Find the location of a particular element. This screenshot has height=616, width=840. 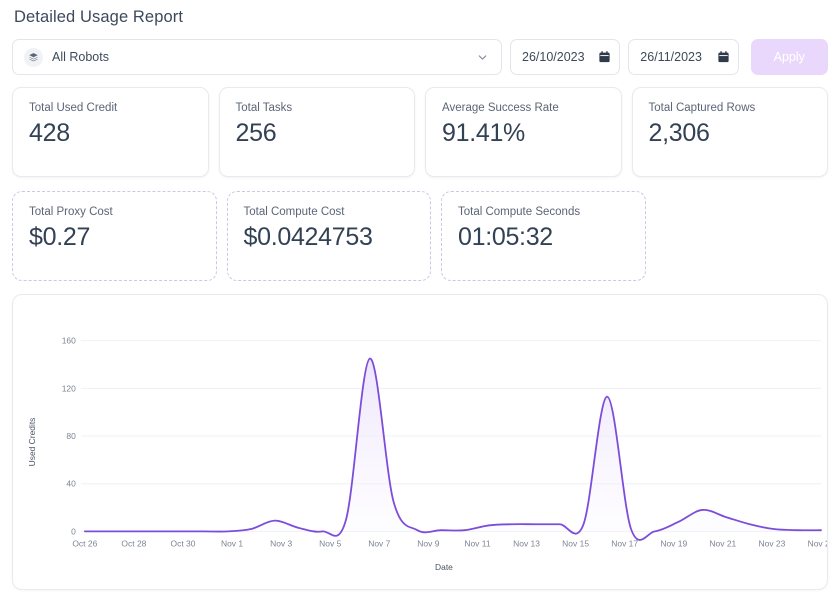

robot-select: All Robots is located at coordinates (257, 57).